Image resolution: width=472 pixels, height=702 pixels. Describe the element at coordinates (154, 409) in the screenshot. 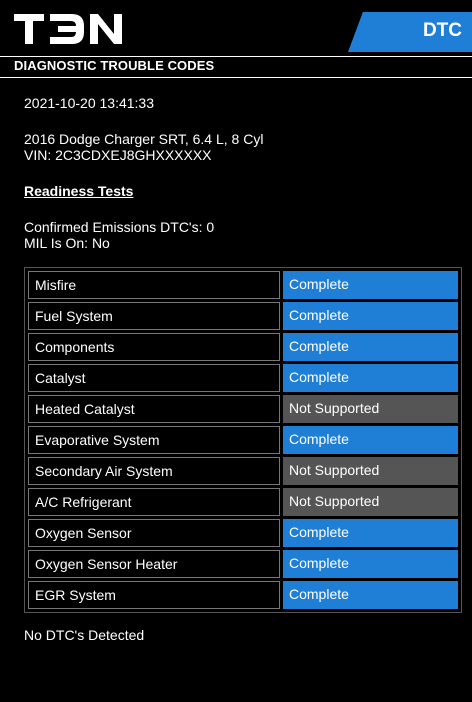

I see `test-name: Heated Catalyst` at that location.